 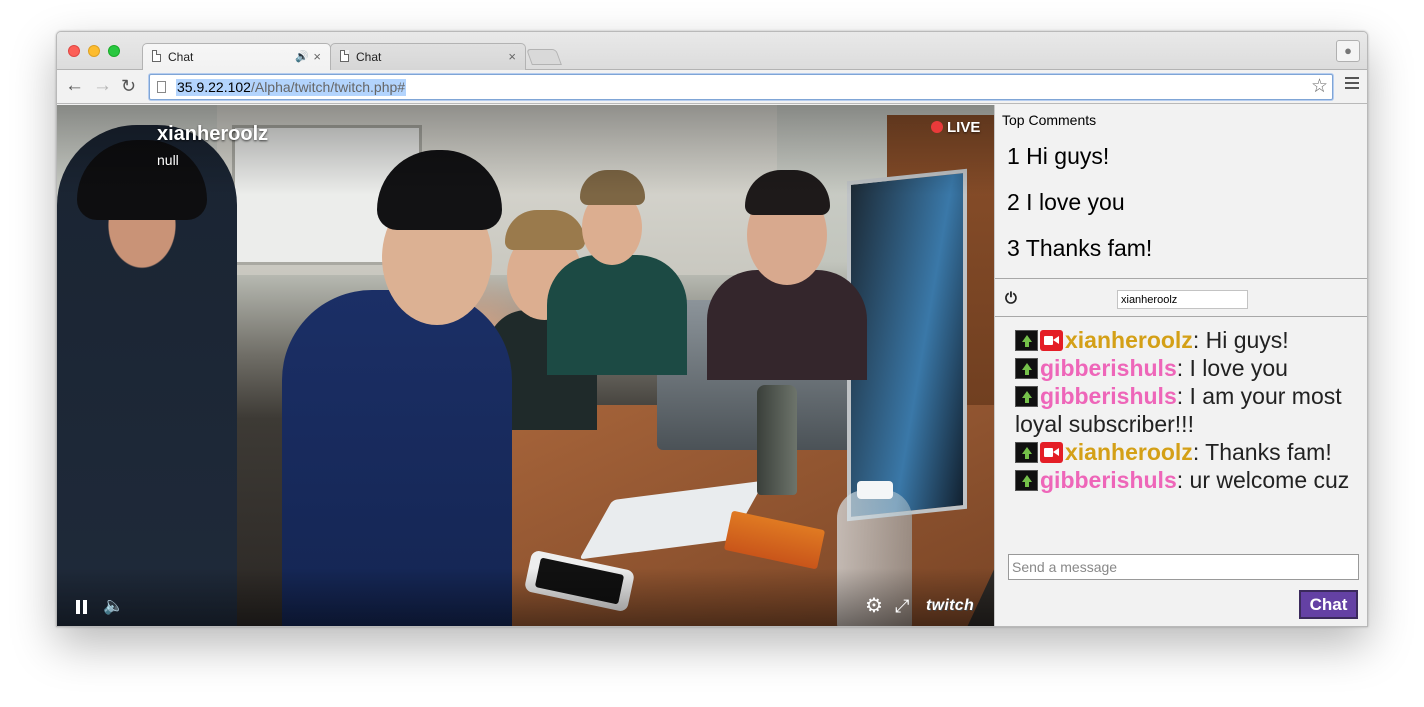 I want to click on address-bar: 35.9.22.102/Alpha/twitch/twitch.php# ☆, so click(x=741, y=87).